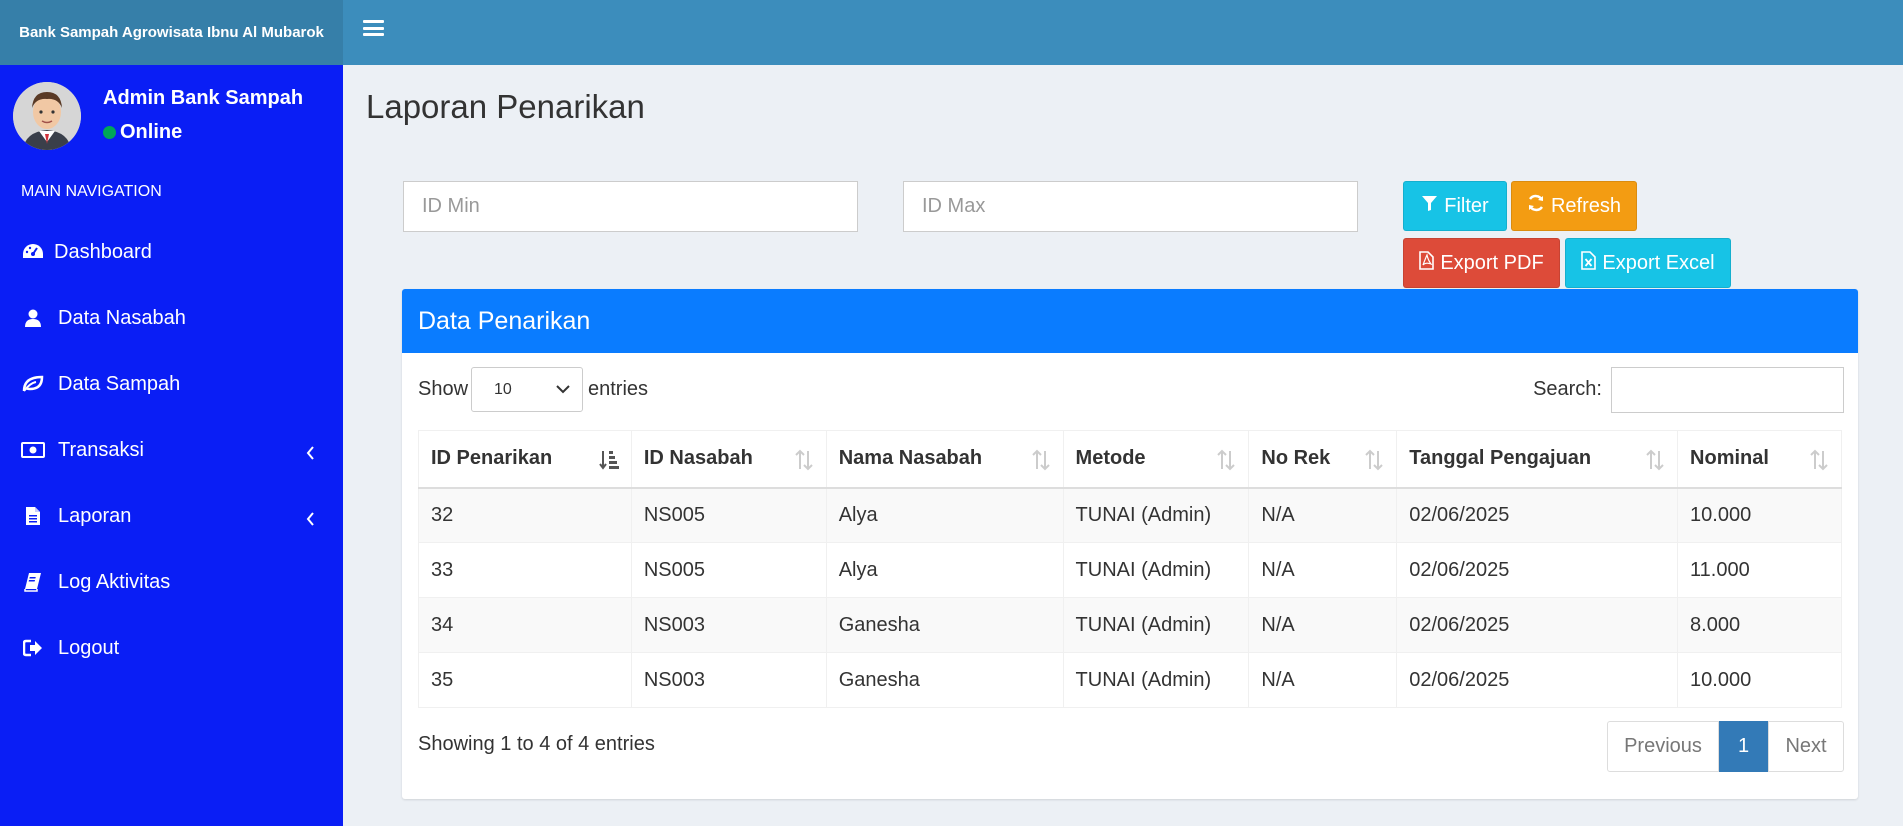 Image resolution: width=1903 pixels, height=826 pixels. What do you see at coordinates (171, 252) in the screenshot?
I see `sidebar-item-dashboard: Dashboard` at bounding box center [171, 252].